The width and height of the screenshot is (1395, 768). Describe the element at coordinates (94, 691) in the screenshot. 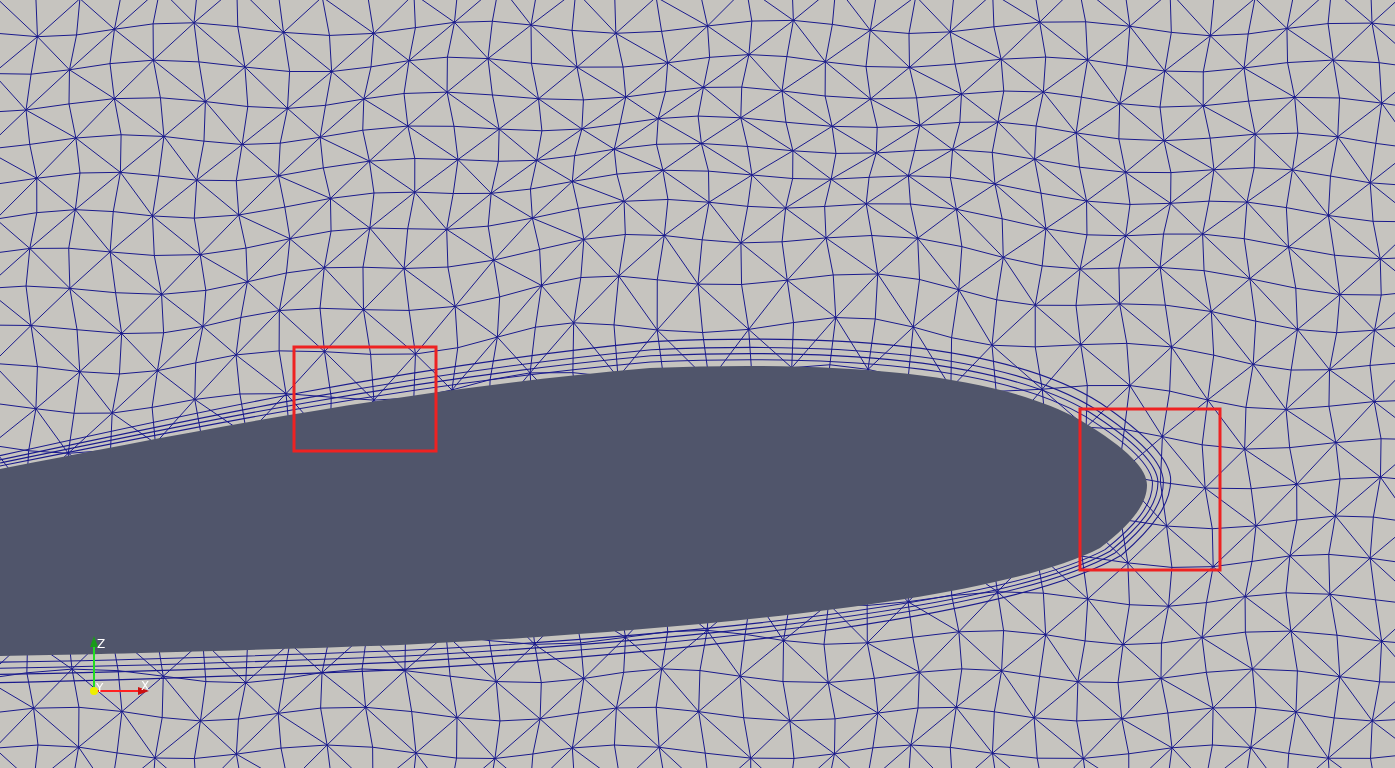

I see `origin-icon` at that location.